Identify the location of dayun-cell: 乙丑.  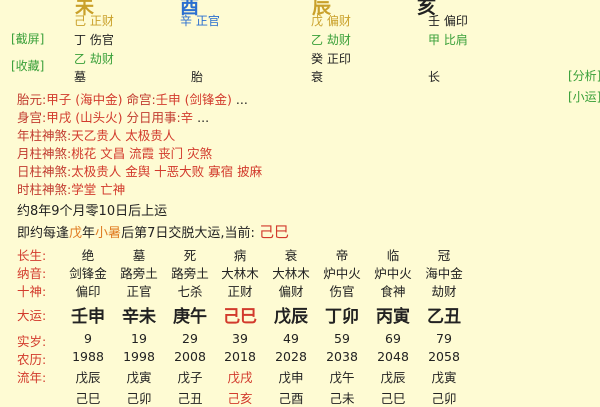
(444, 314).